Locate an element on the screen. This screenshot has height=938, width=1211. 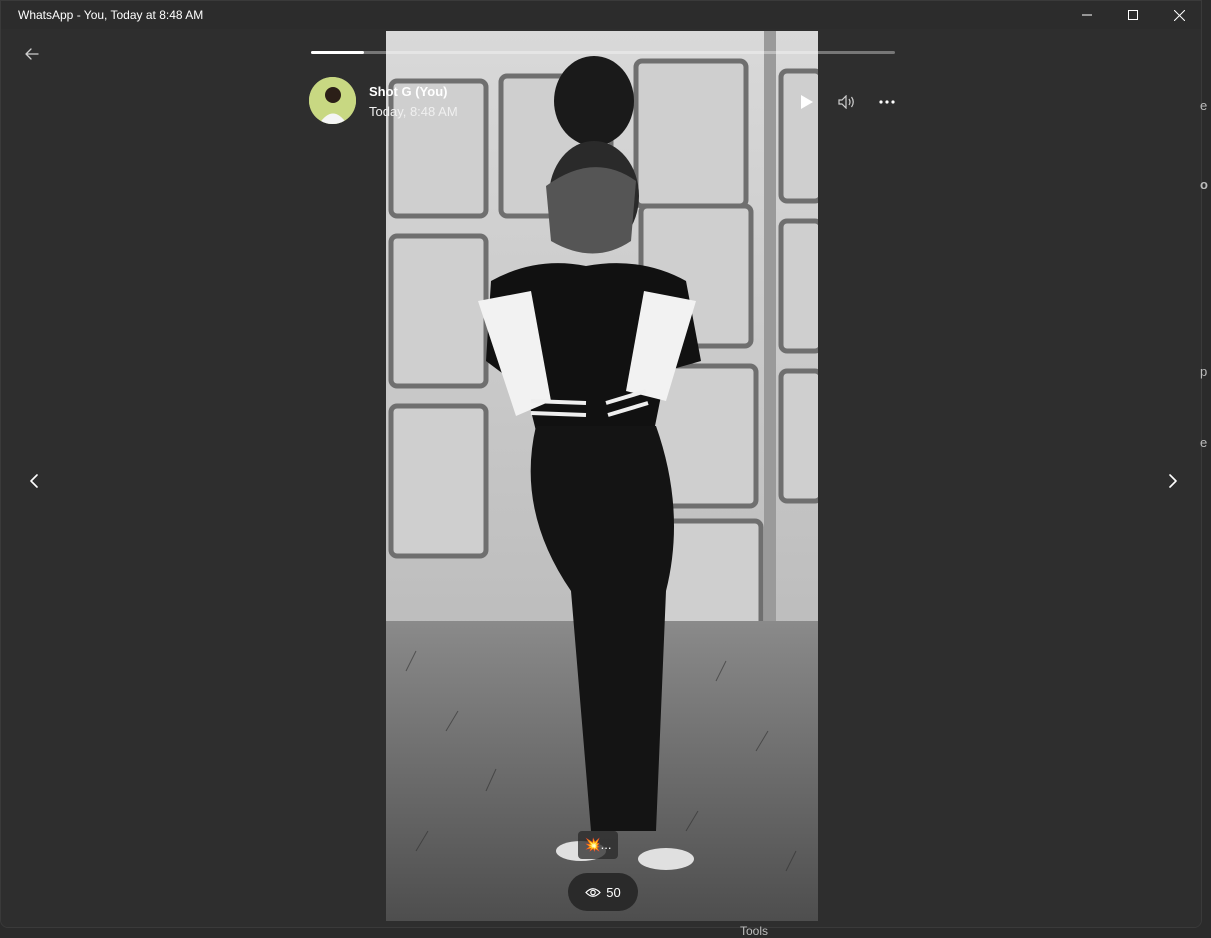
maximize-button is located at coordinates (1133, 15).